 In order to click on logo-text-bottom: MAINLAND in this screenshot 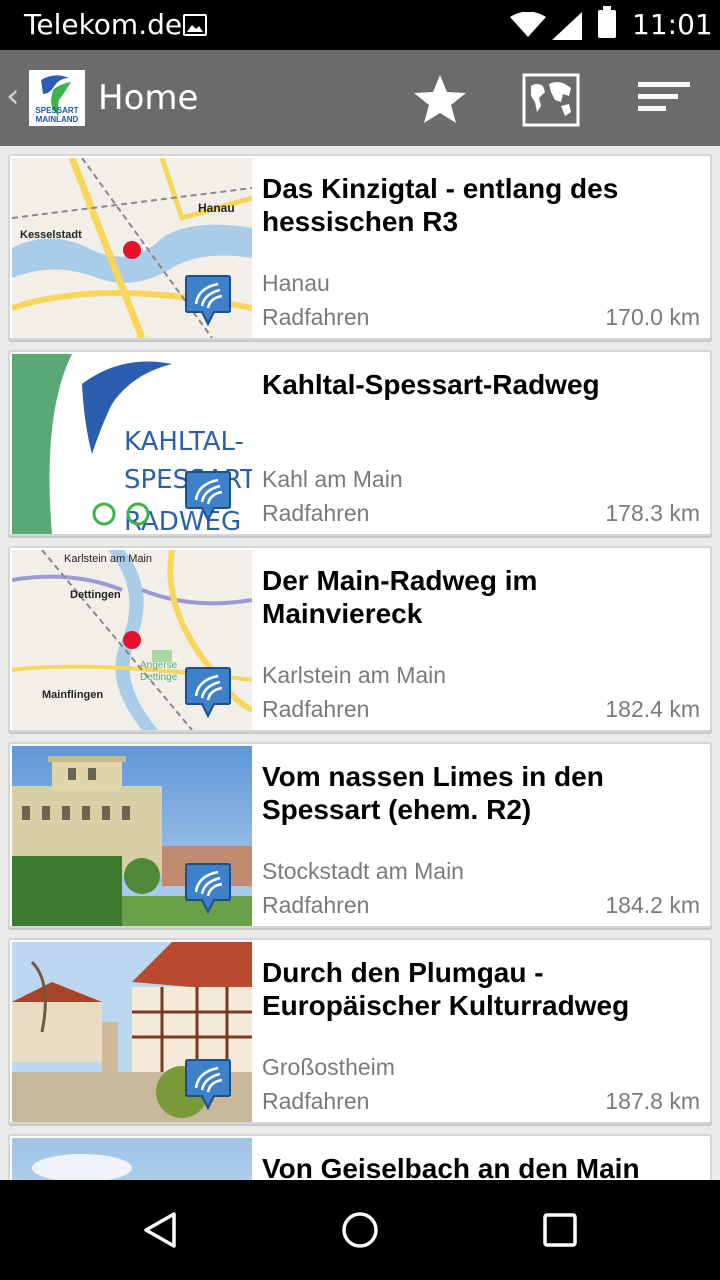, I will do `click(57, 119)`.